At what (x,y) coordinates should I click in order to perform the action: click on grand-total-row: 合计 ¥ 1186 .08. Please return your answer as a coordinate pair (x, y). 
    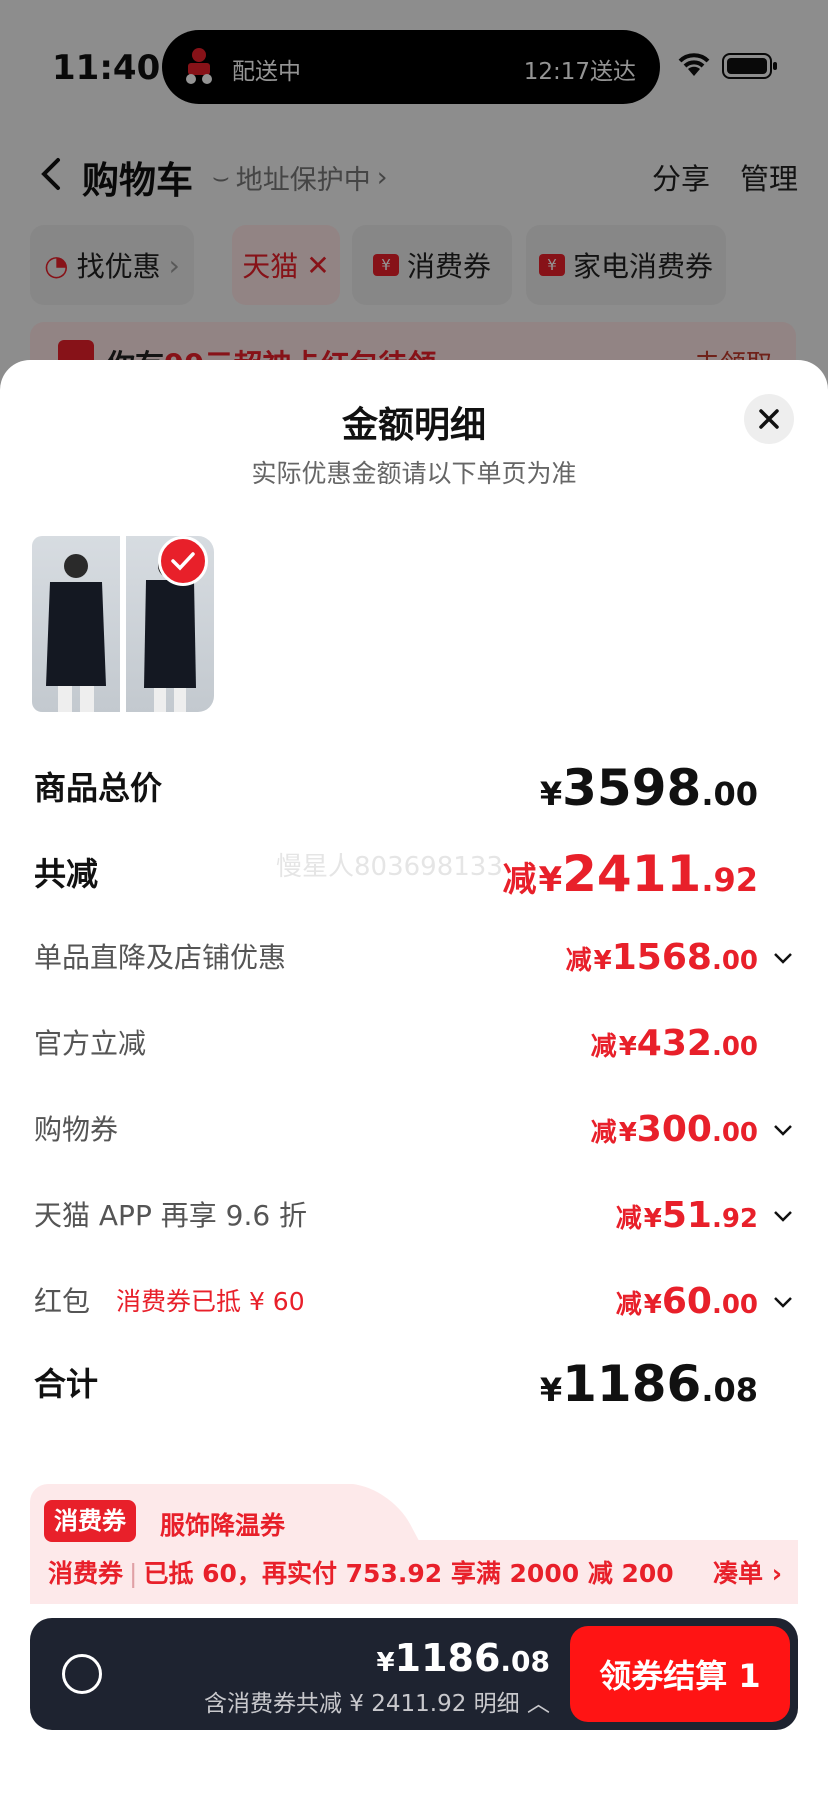
    Looking at the image, I should click on (414, 1384).